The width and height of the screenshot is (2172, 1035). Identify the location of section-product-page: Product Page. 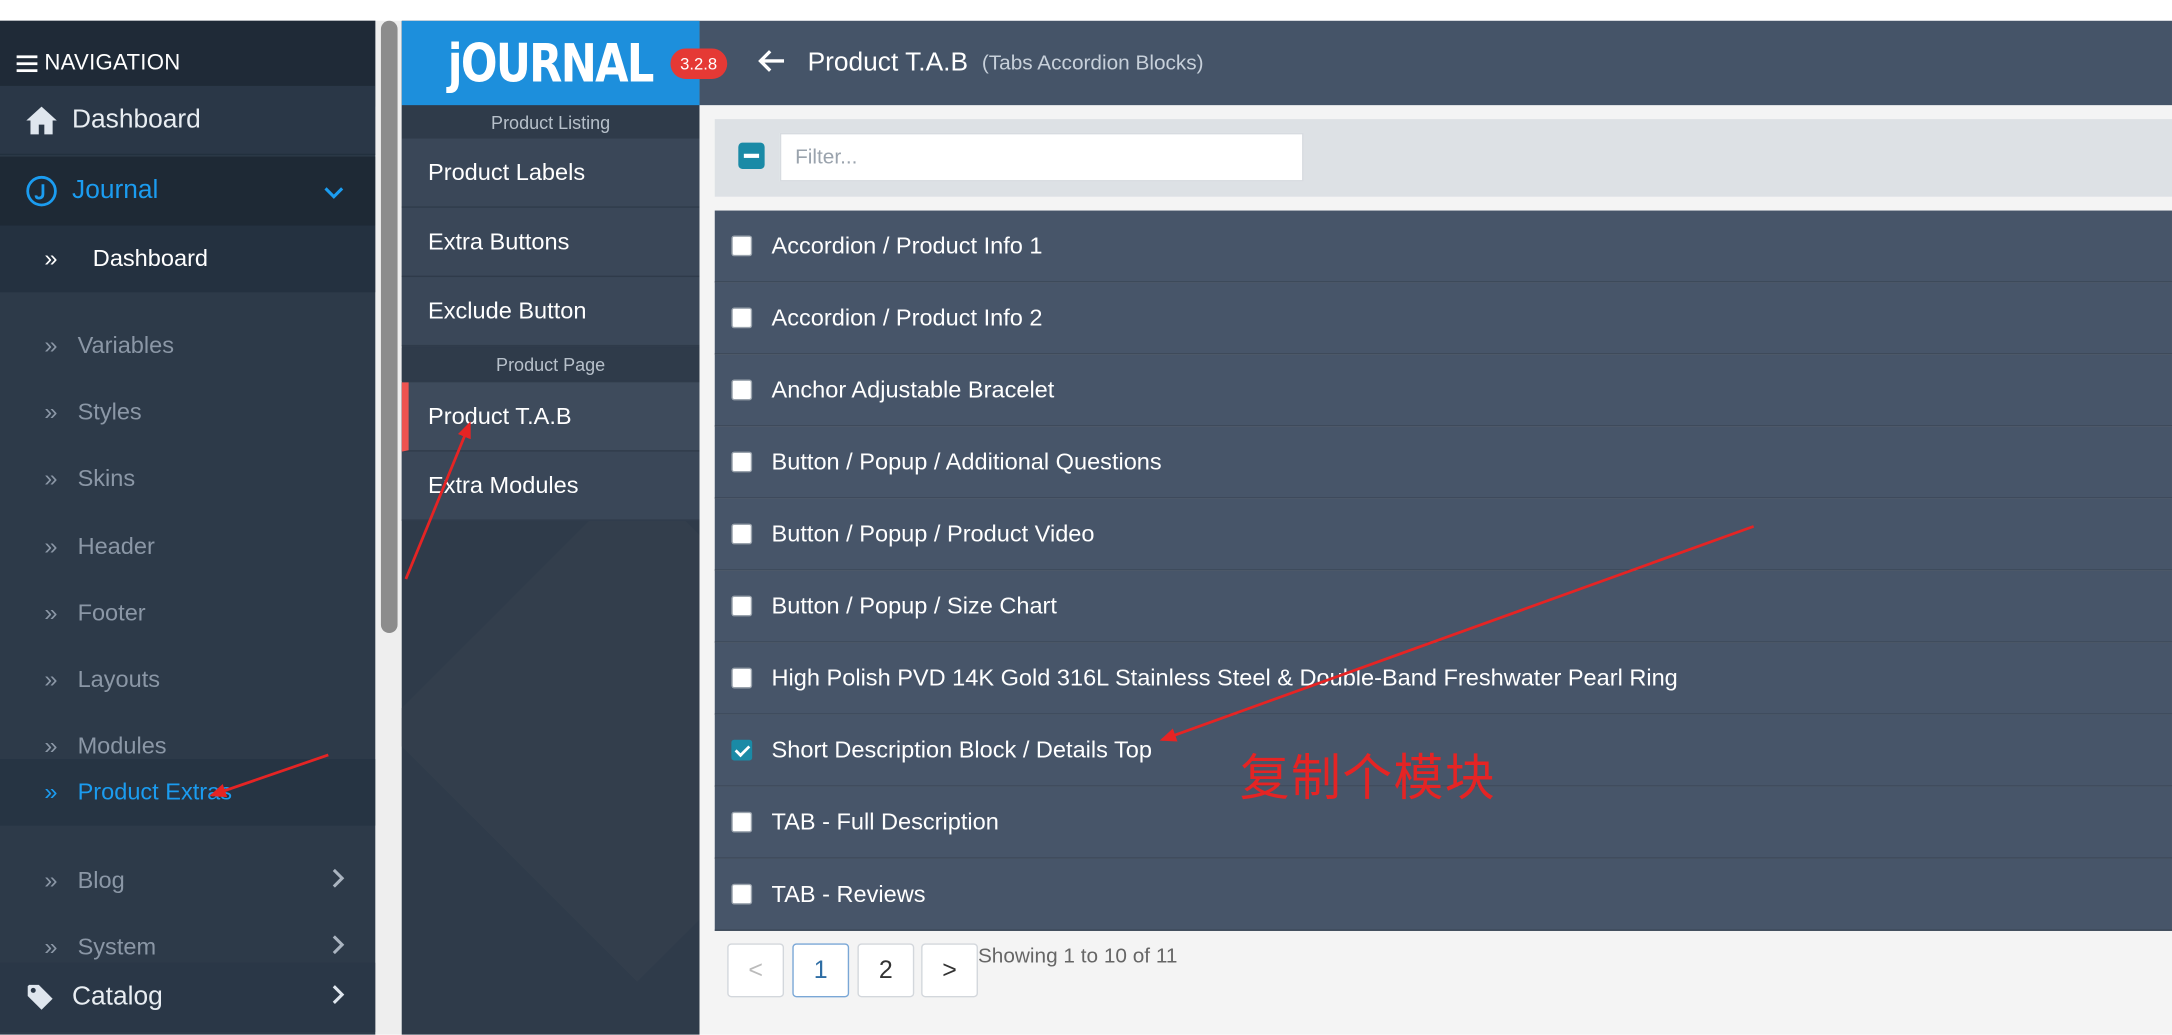
(550, 364).